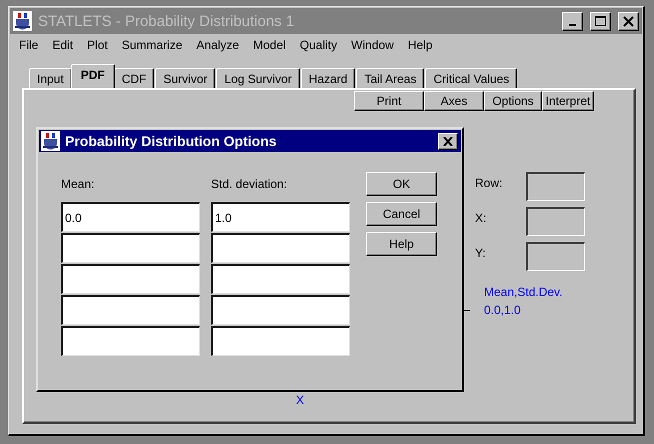 This screenshot has height=444, width=654. Describe the element at coordinates (269, 45) in the screenshot. I see `menu-item: Model` at that location.